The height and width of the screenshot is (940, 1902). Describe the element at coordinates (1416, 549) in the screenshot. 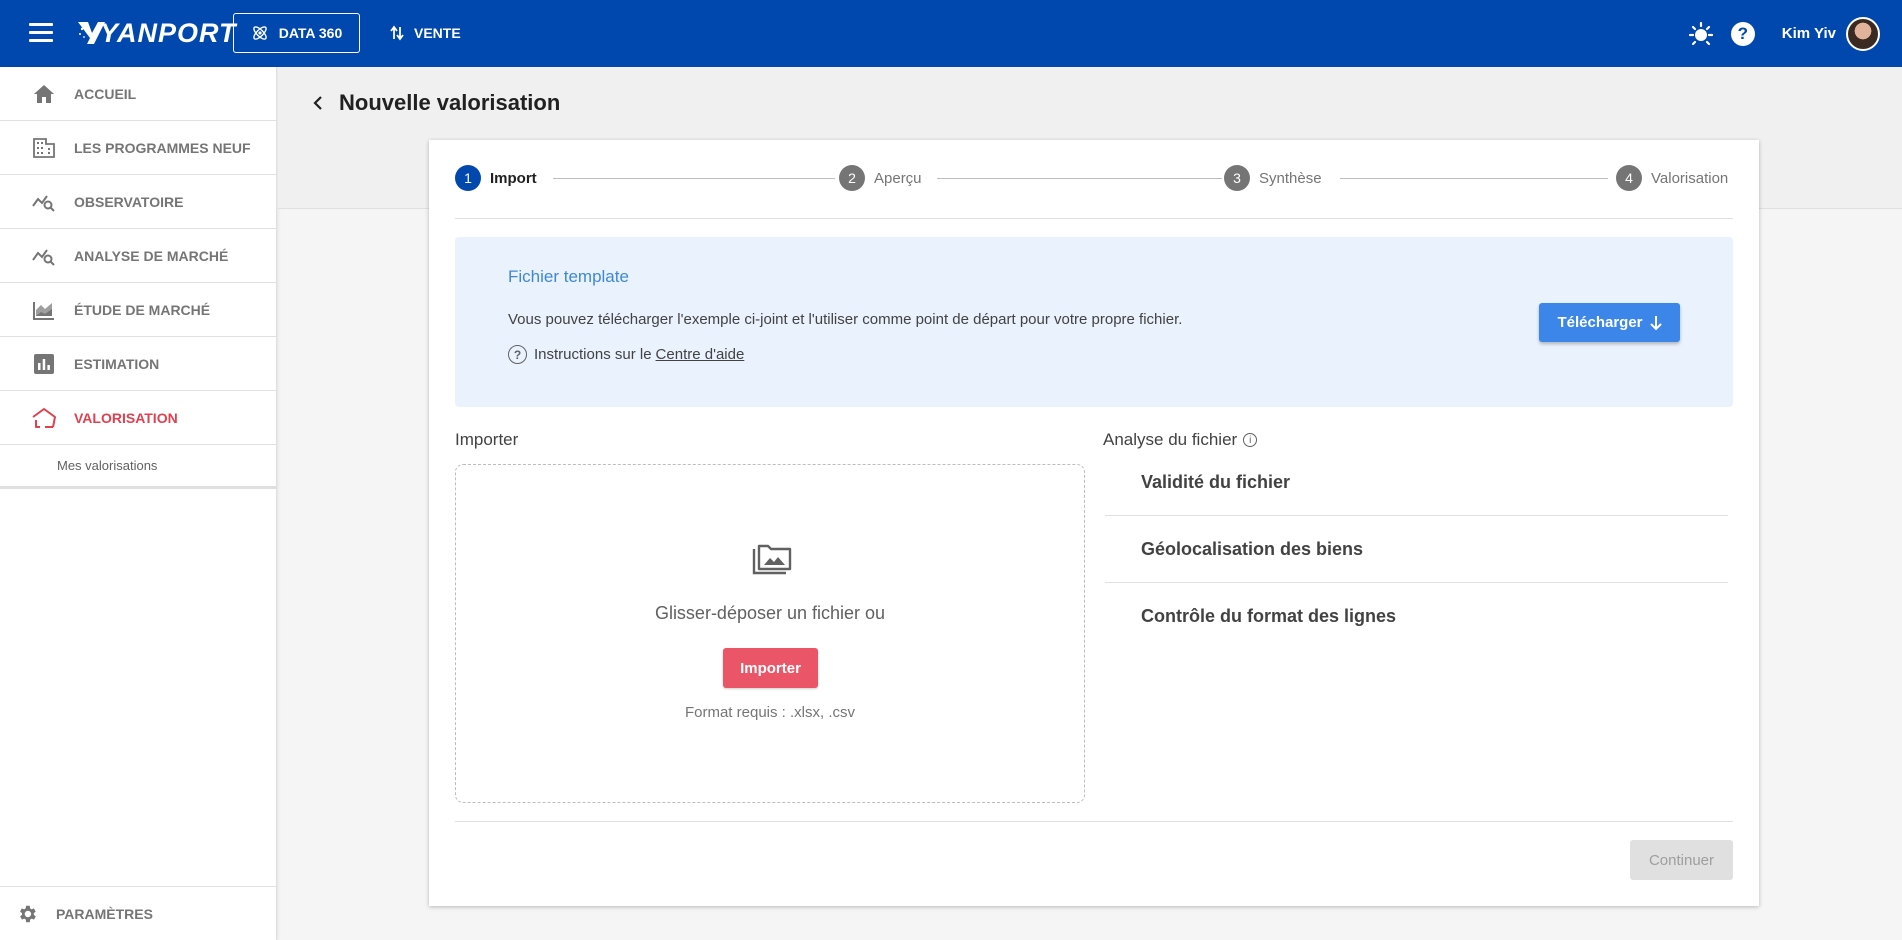

I see `analyse-item-geolocalisation: Géolocalisation des biens` at that location.